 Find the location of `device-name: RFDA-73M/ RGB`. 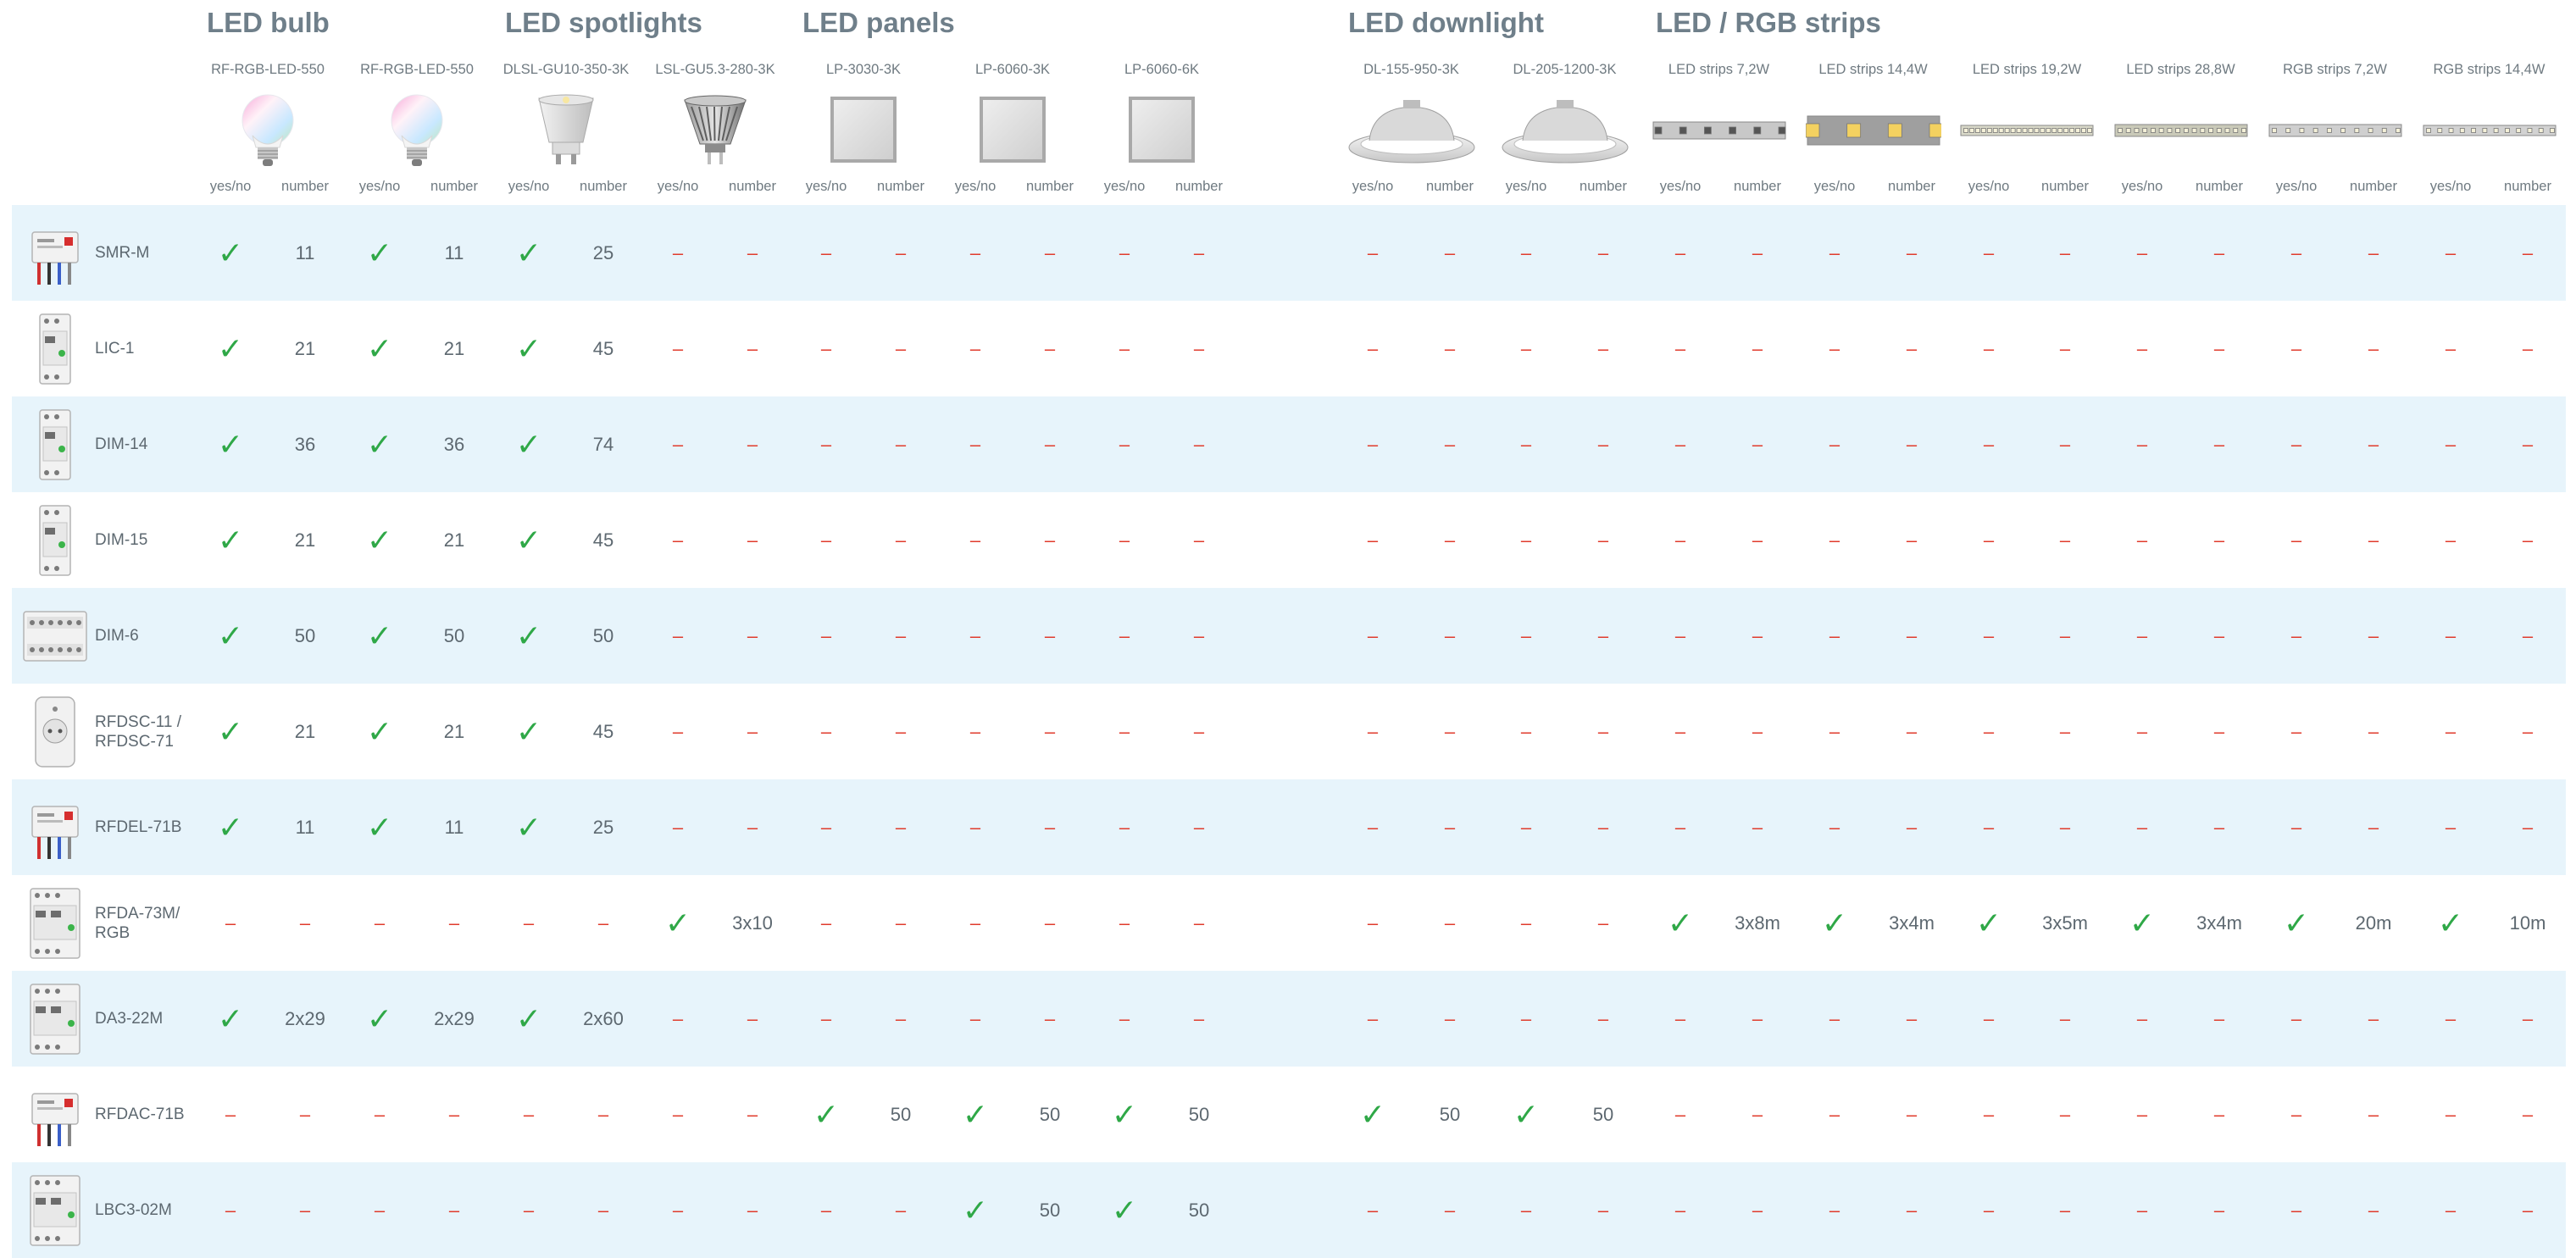

device-name: RFDA-73M/ RGB is located at coordinates (137, 923).